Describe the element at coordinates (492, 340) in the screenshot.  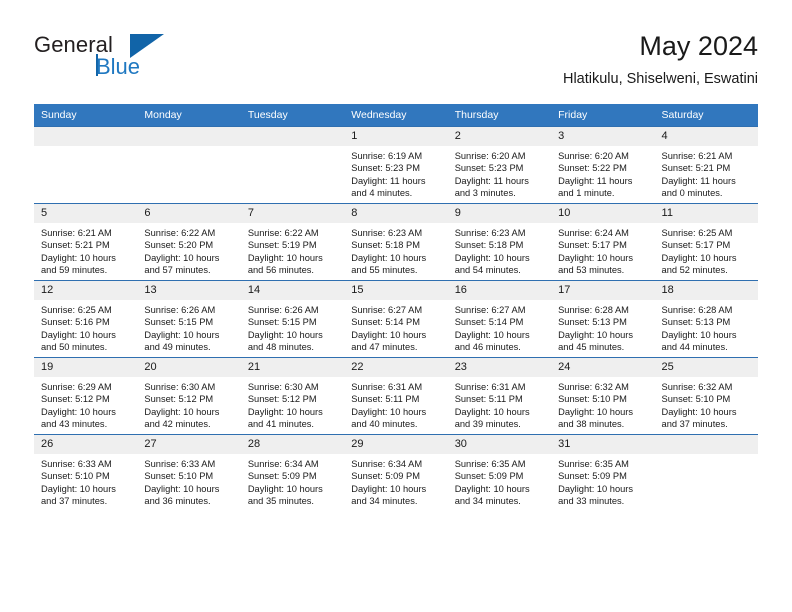
I see `daylight-text: Daylight: 10 hours and 46 minutes.` at that location.